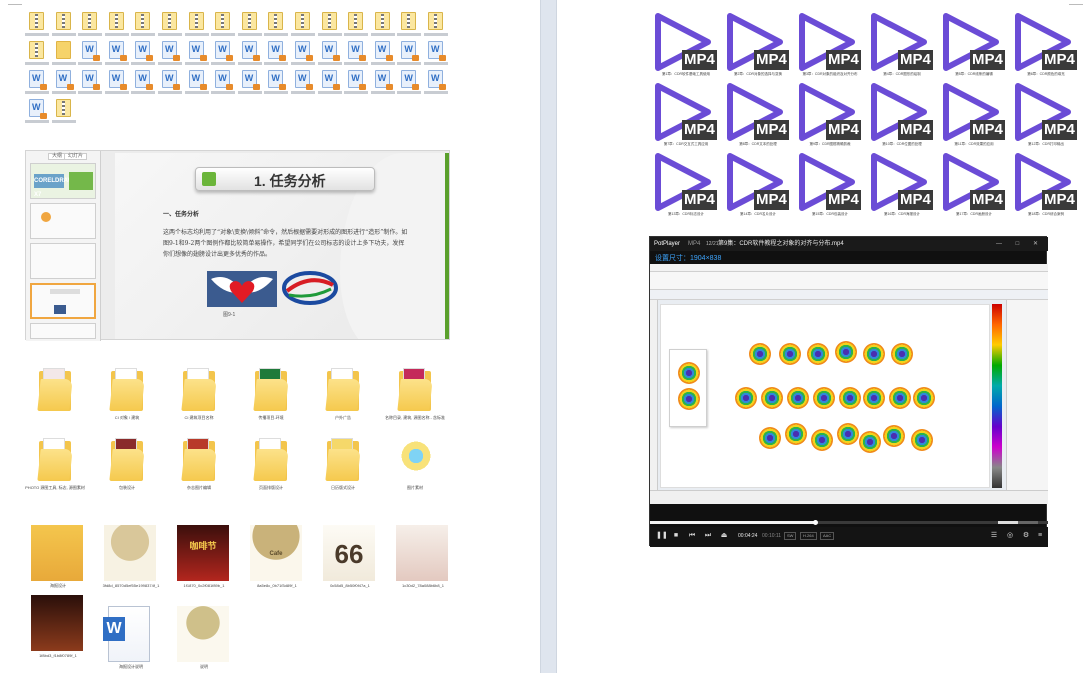 This screenshot has width=1091, height=673. What do you see at coordinates (758, 186) in the screenshot?
I see `mp4-file: MP4 第14章：CDR名片设计` at bounding box center [758, 186].